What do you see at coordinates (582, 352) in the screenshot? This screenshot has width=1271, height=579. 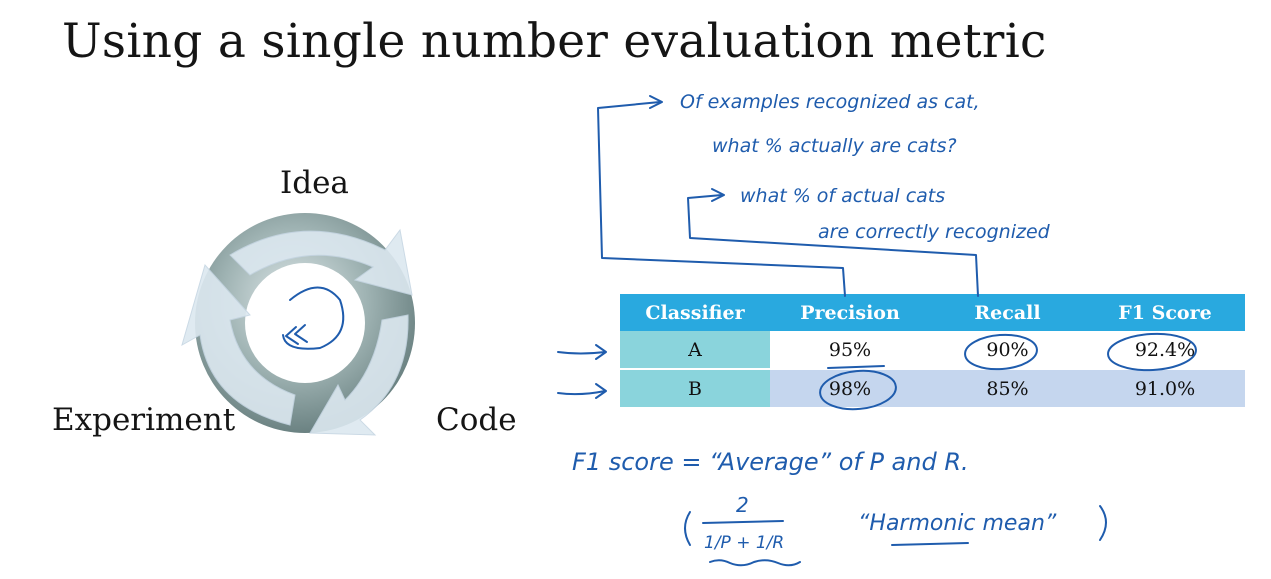 I see `row-a-pointer-arrow` at bounding box center [582, 352].